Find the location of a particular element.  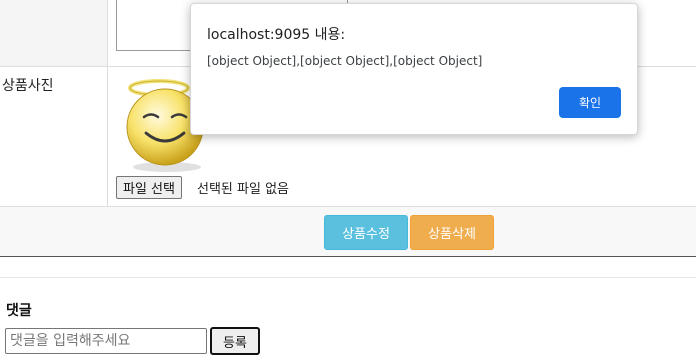

description-label-cell is located at coordinates (54, 33).